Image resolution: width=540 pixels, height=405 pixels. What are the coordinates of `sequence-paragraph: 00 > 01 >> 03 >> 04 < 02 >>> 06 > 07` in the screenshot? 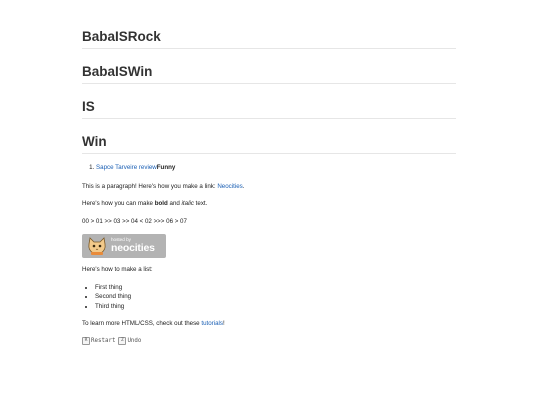 It's located at (134, 221).